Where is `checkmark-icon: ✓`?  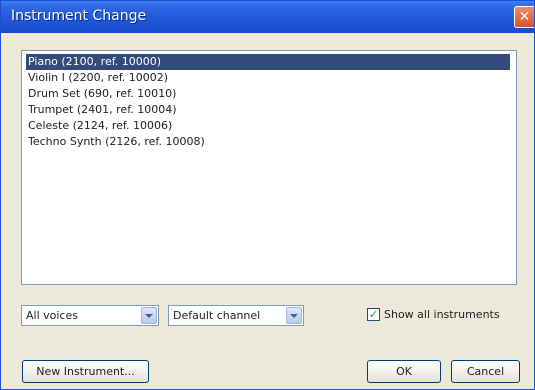 checkmark-icon: ✓ is located at coordinates (373, 314).